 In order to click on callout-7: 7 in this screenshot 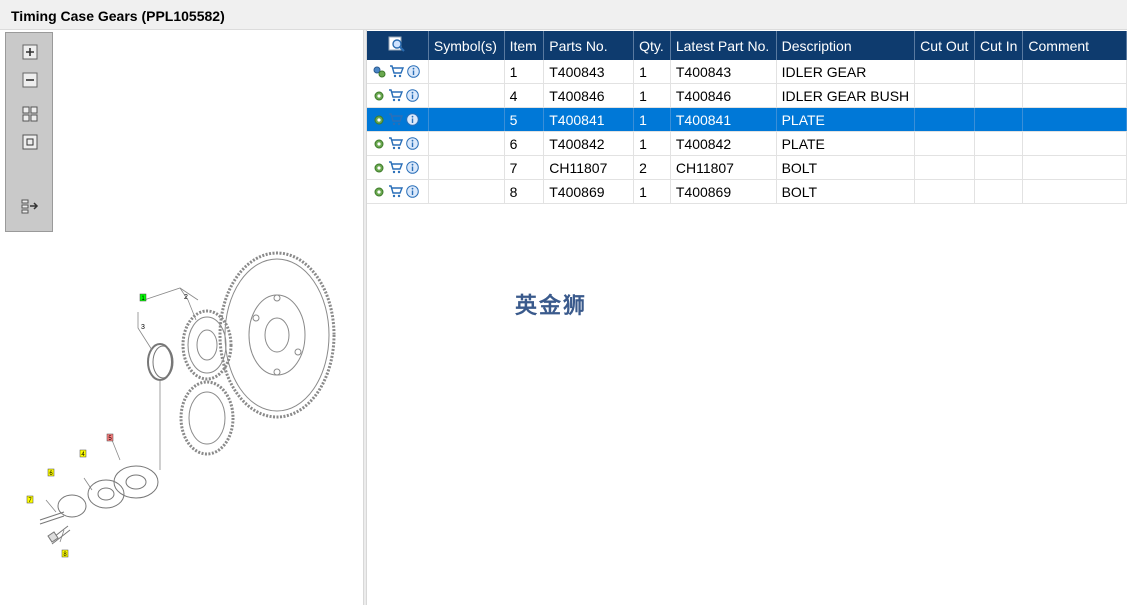, I will do `click(30, 499)`.